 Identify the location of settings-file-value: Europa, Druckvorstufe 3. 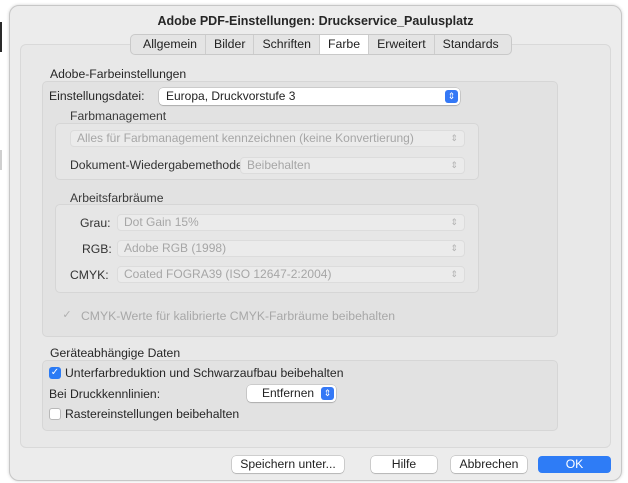
(231, 96).